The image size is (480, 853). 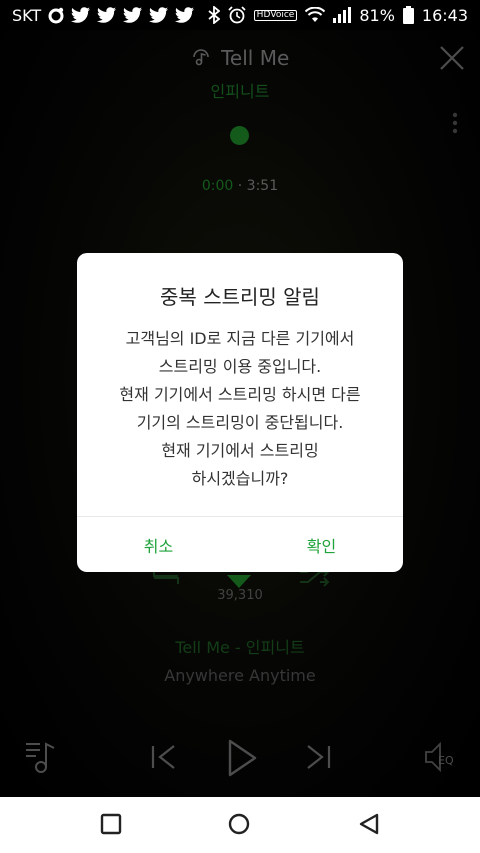 What do you see at coordinates (56, 15) in the screenshot?
I see `circle-app-icon` at bounding box center [56, 15].